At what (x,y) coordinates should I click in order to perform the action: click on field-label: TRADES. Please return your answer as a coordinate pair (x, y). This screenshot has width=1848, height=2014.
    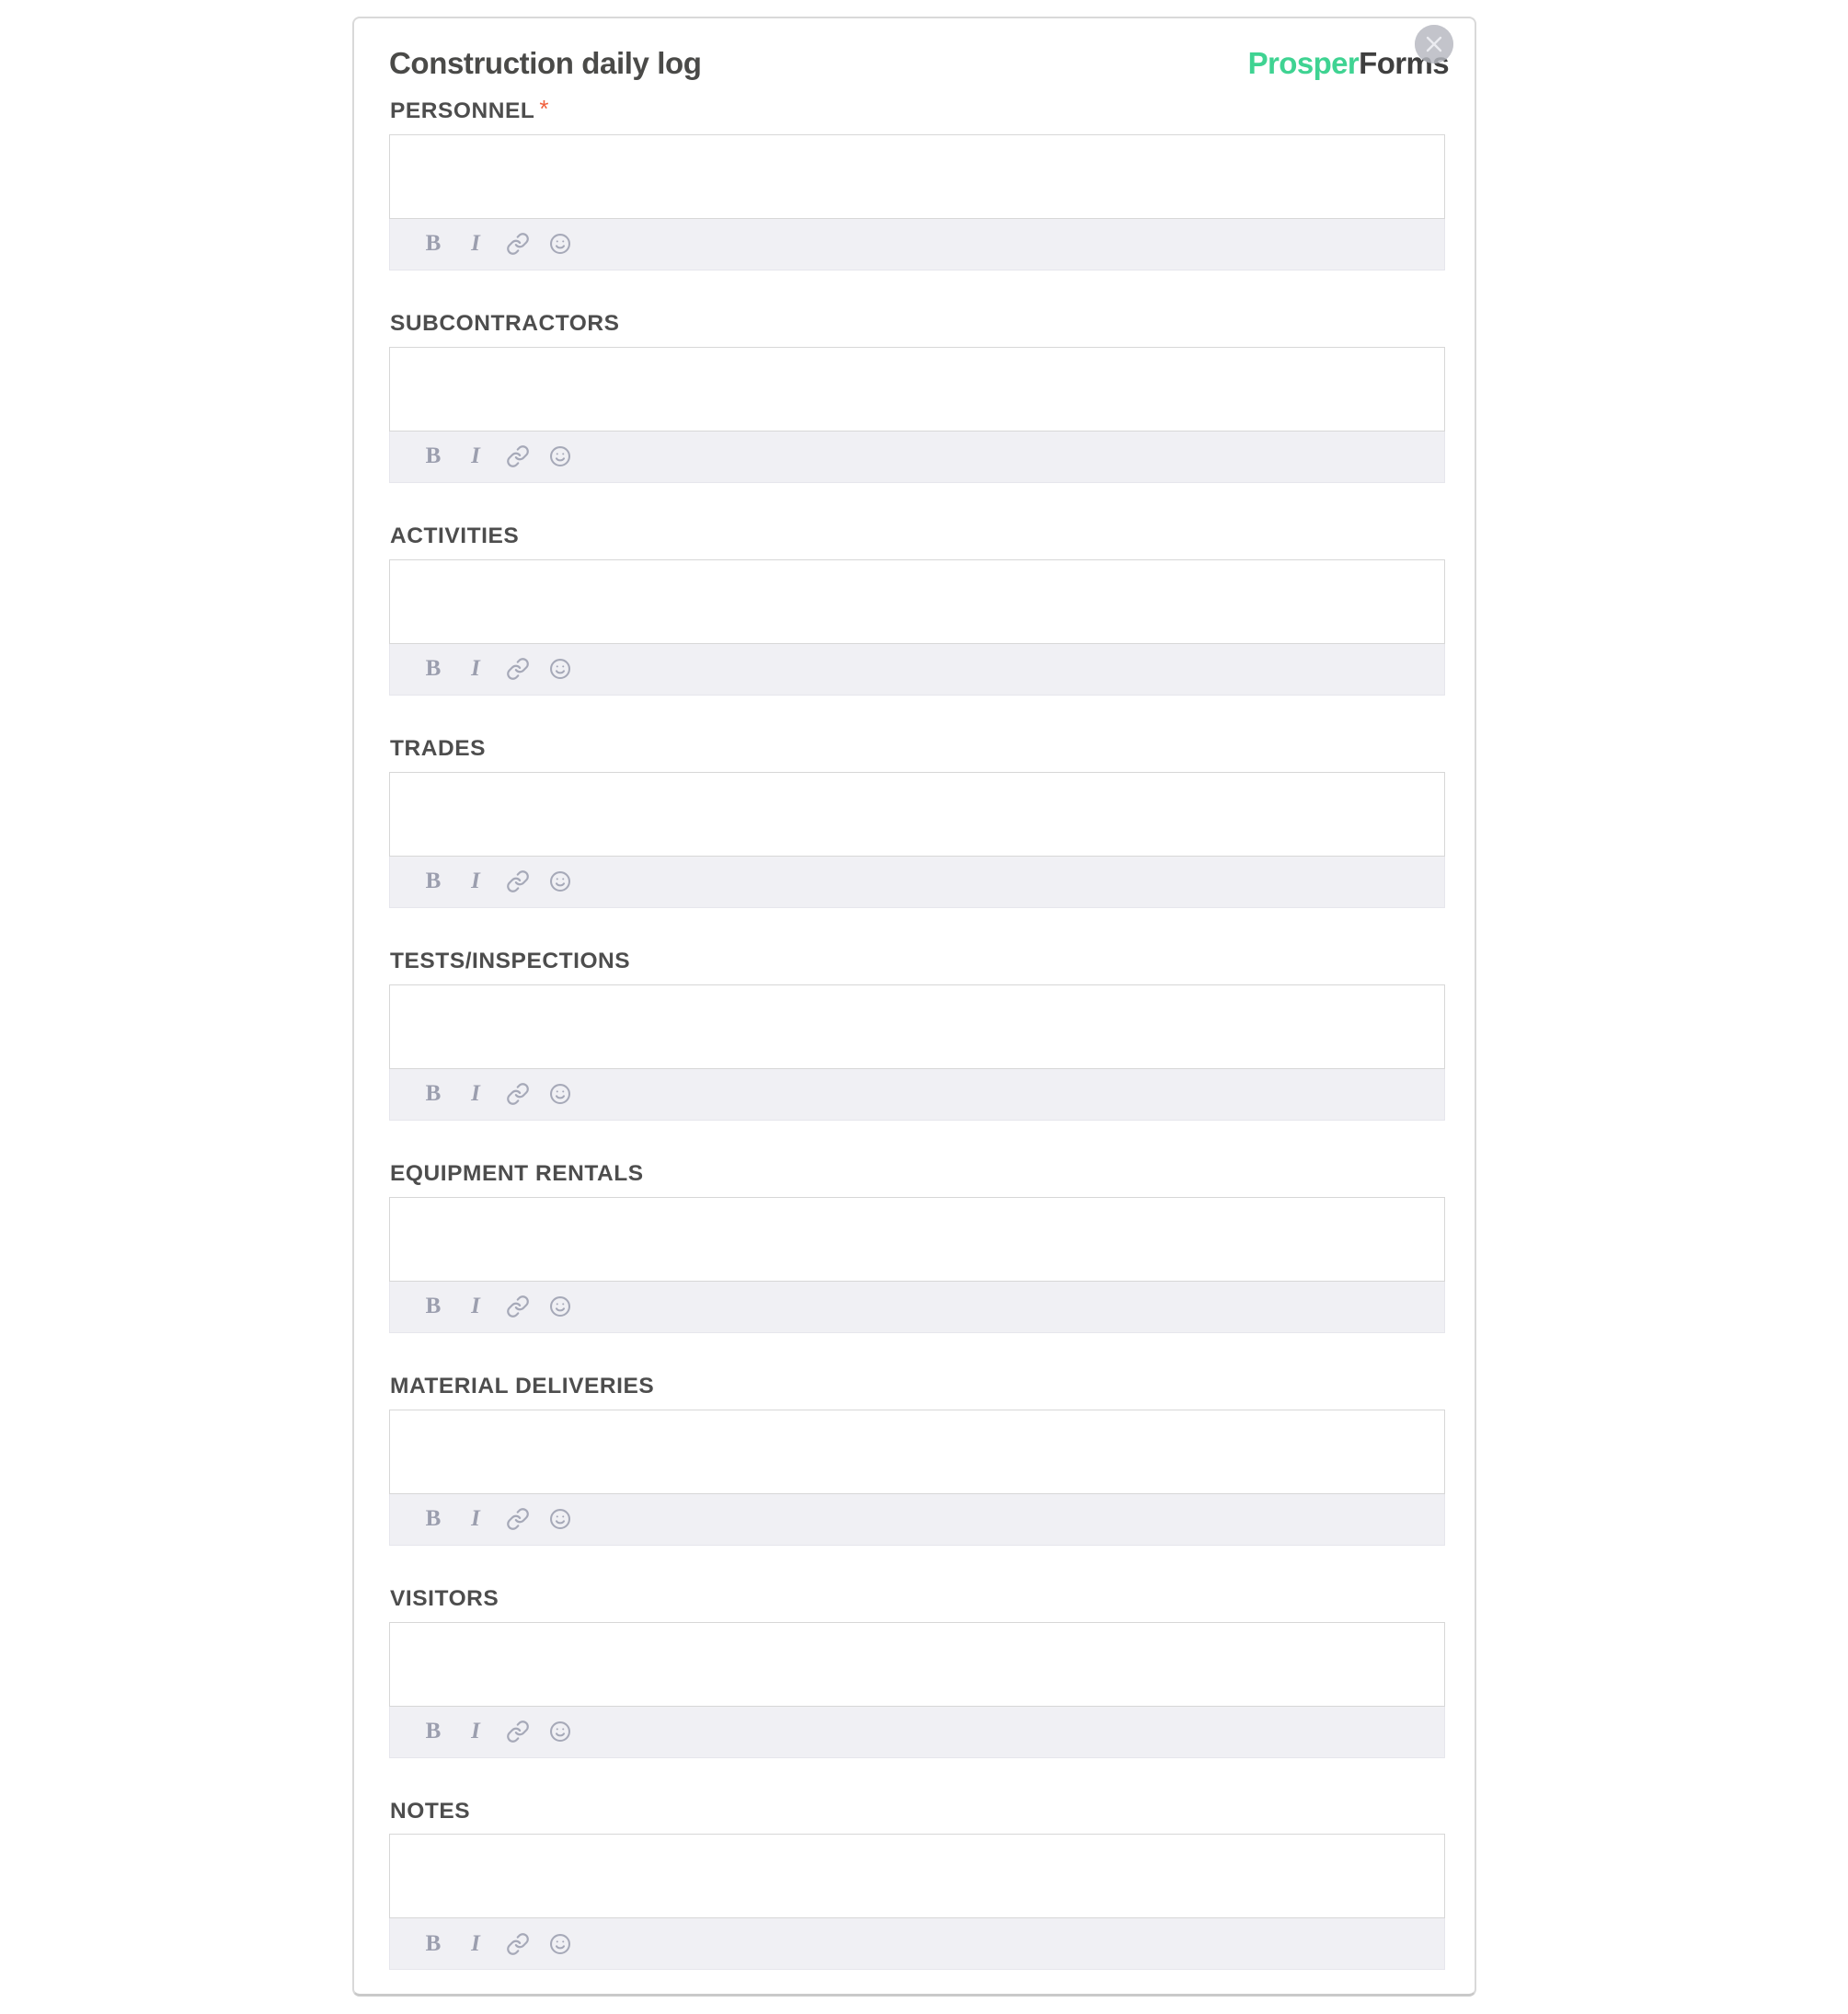
    Looking at the image, I should click on (439, 748).